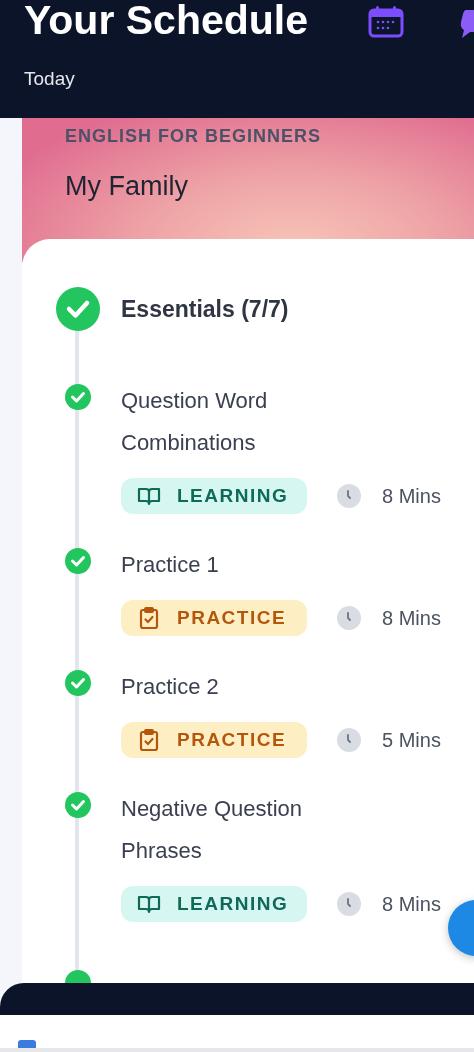  What do you see at coordinates (205, 309) in the screenshot?
I see `section-title: Essentials (7/7)` at bounding box center [205, 309].